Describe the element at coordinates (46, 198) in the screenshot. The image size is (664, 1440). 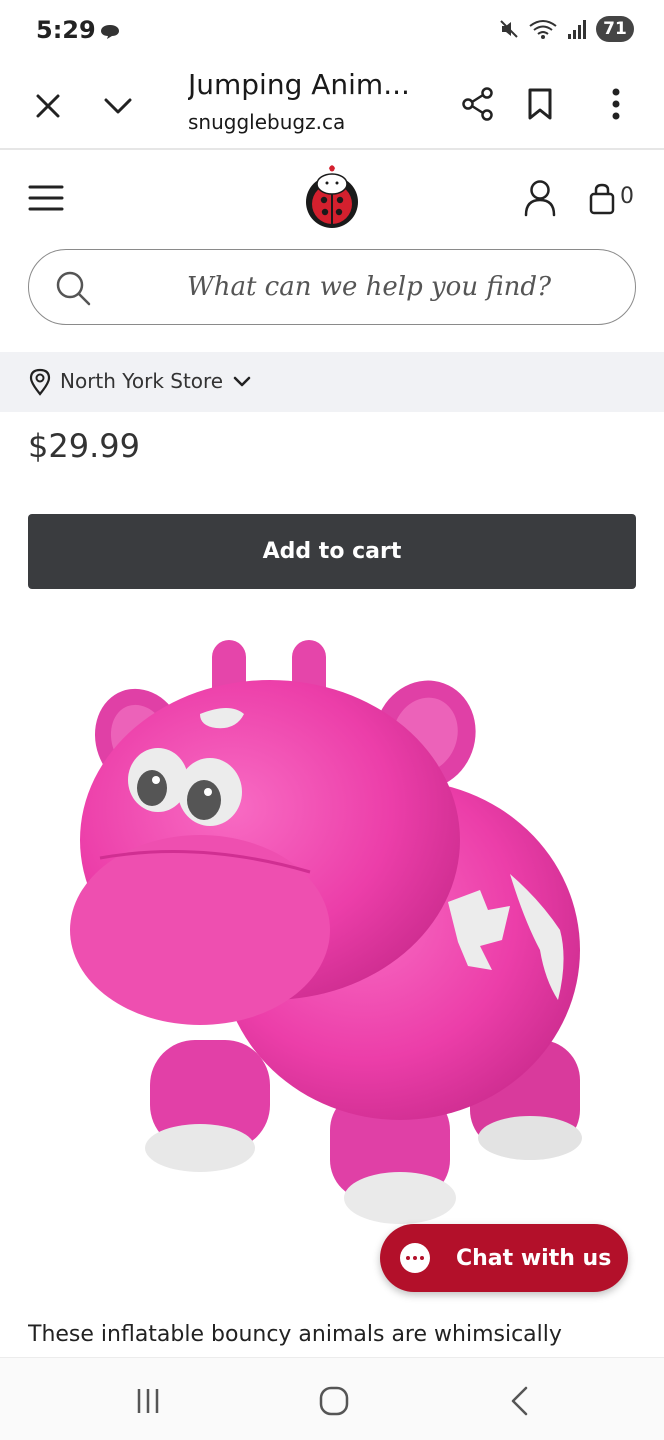
I see `hamburger-menu-icon` at that location.